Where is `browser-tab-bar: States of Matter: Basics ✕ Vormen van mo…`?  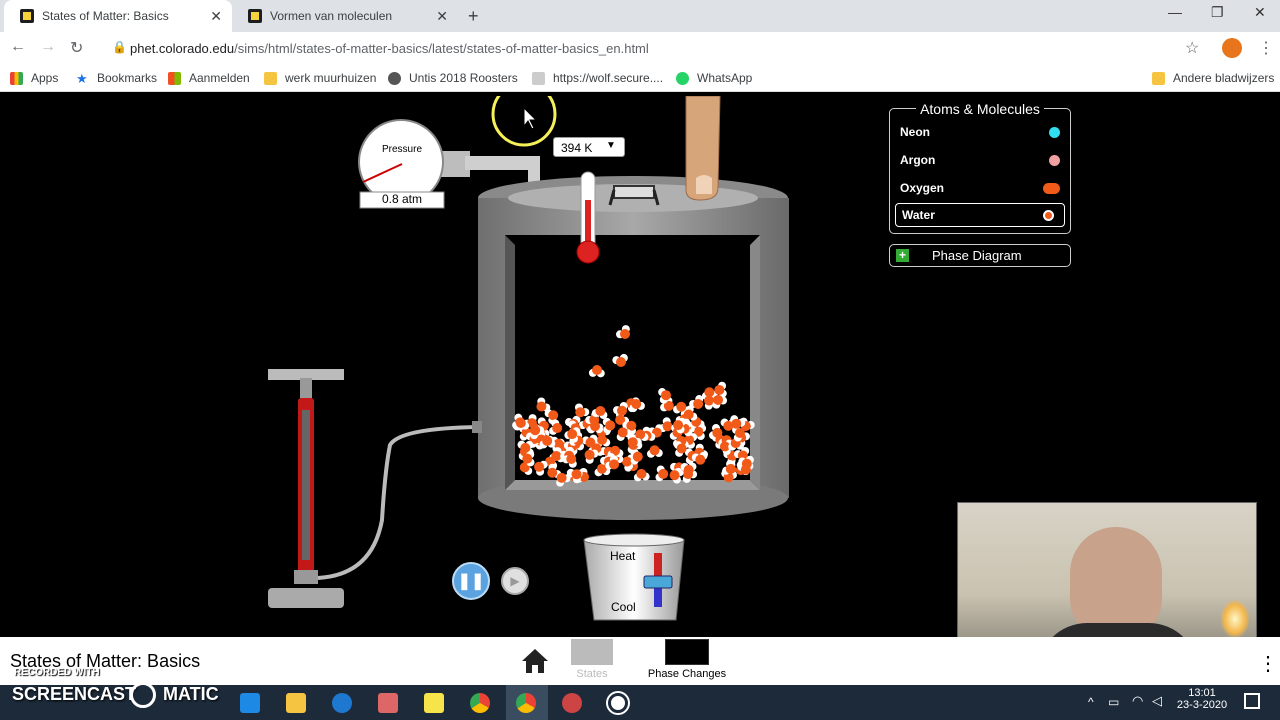
browser-tab-bar: States of Matter: Basics ✕ Vormen van mo… is located at coordinates (640, 16).